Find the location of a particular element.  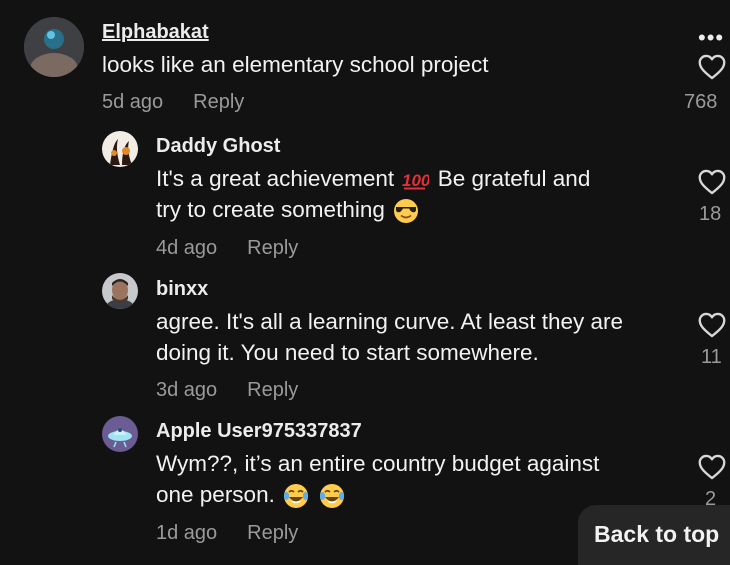

comment-text: looks like an elementary school project is located at coordinates (295, 64).